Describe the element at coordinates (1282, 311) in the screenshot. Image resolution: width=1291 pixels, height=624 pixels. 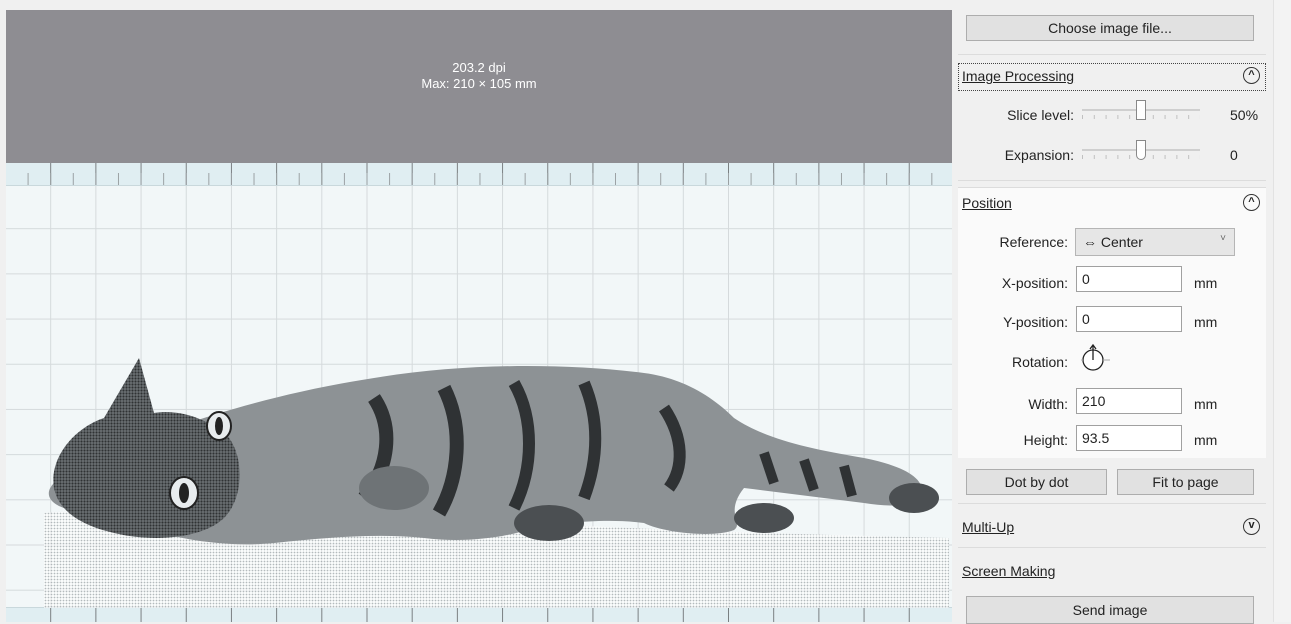
I see `scrollbar` at that location.